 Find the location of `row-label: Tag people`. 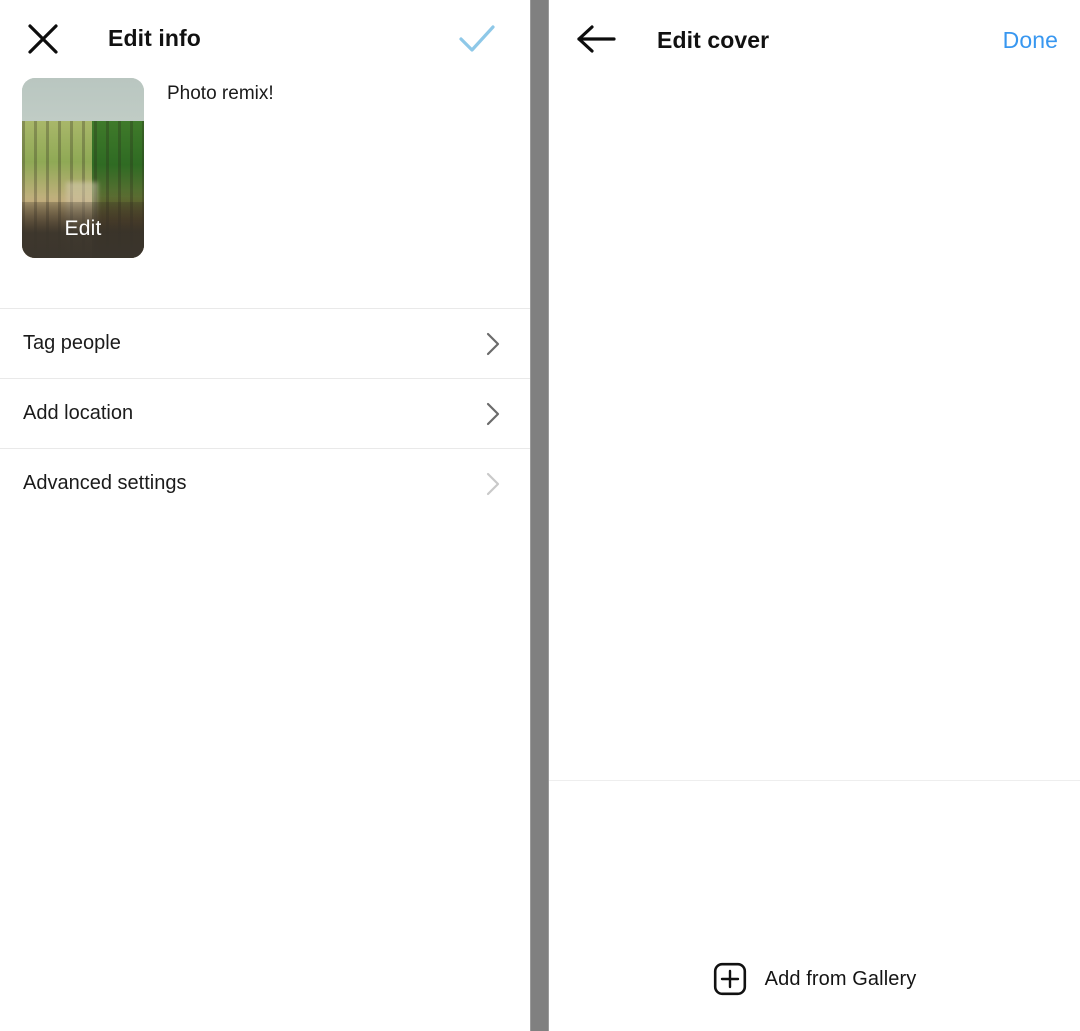

row-label: Tag people is located at coordinates (72, 343).